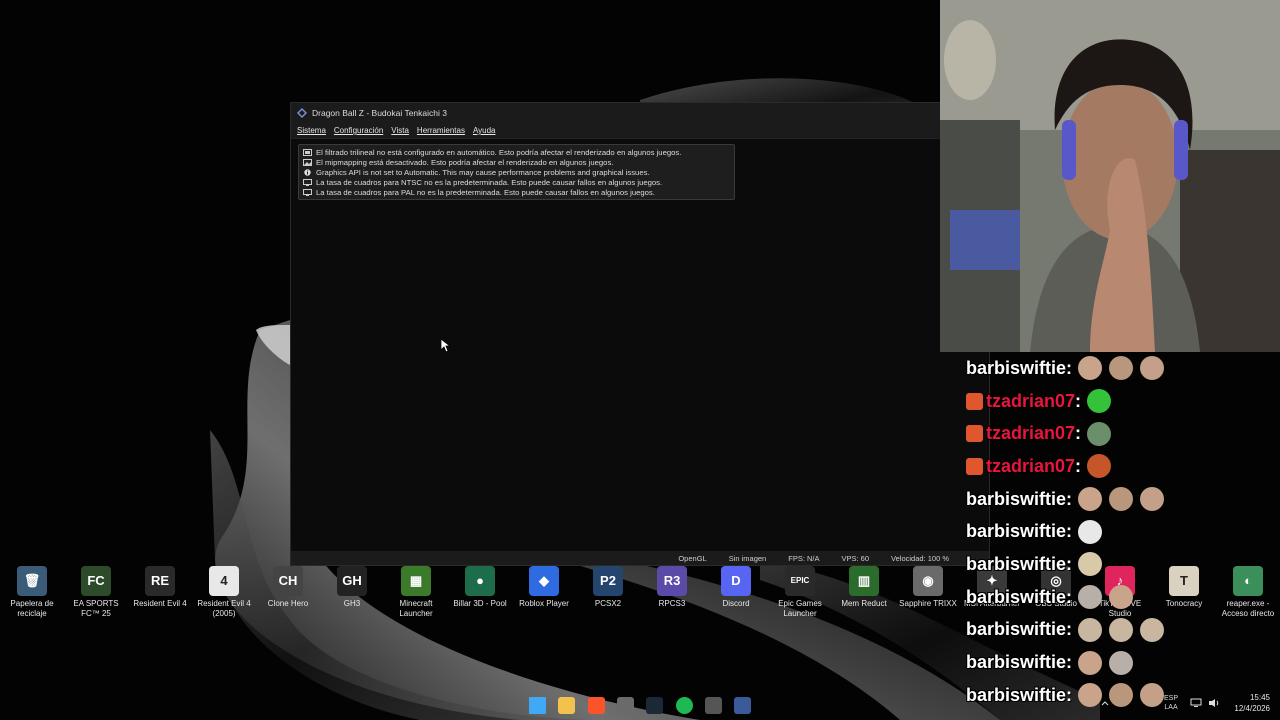  I want to click on volume-icon, so click(1214, 703).